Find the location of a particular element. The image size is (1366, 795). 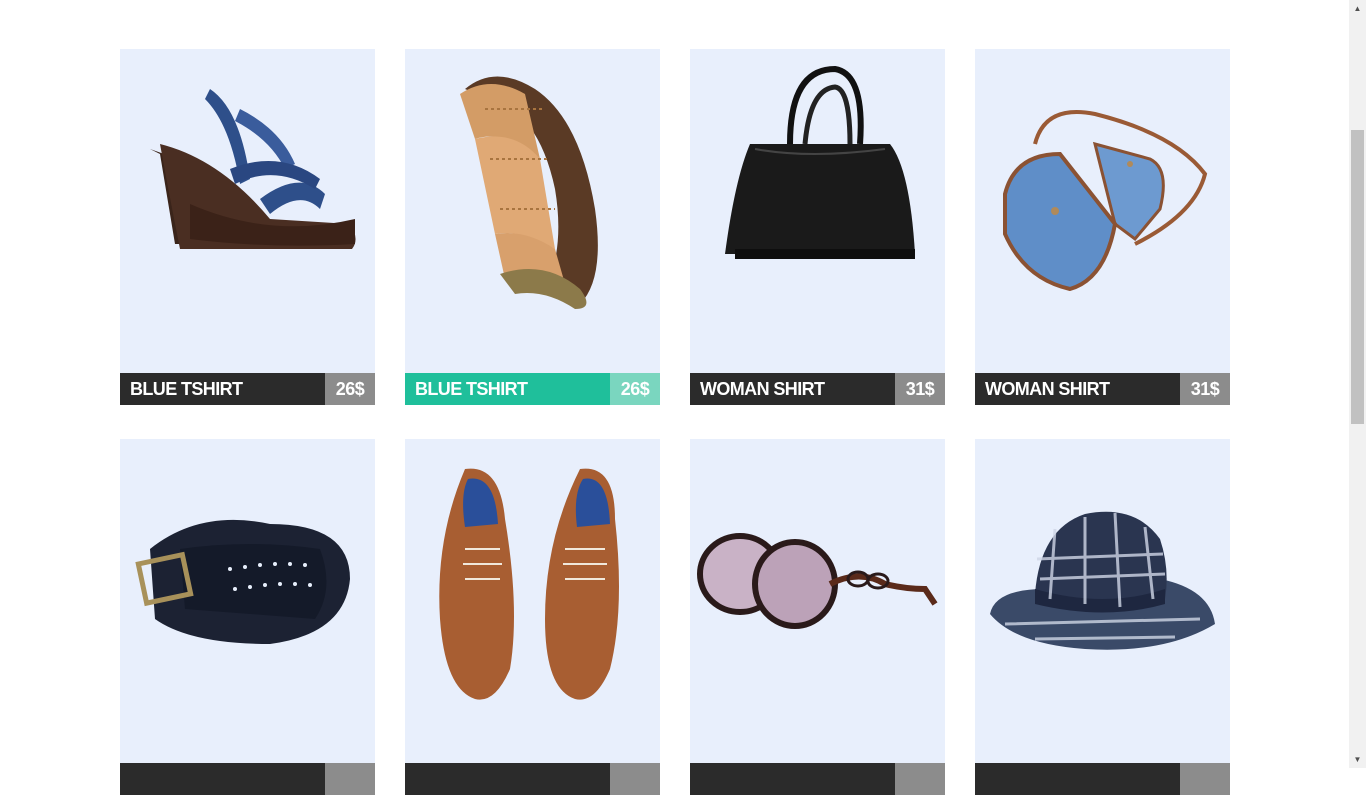

denim-shoulder-bag-image is located at coordinates (1102, 211).